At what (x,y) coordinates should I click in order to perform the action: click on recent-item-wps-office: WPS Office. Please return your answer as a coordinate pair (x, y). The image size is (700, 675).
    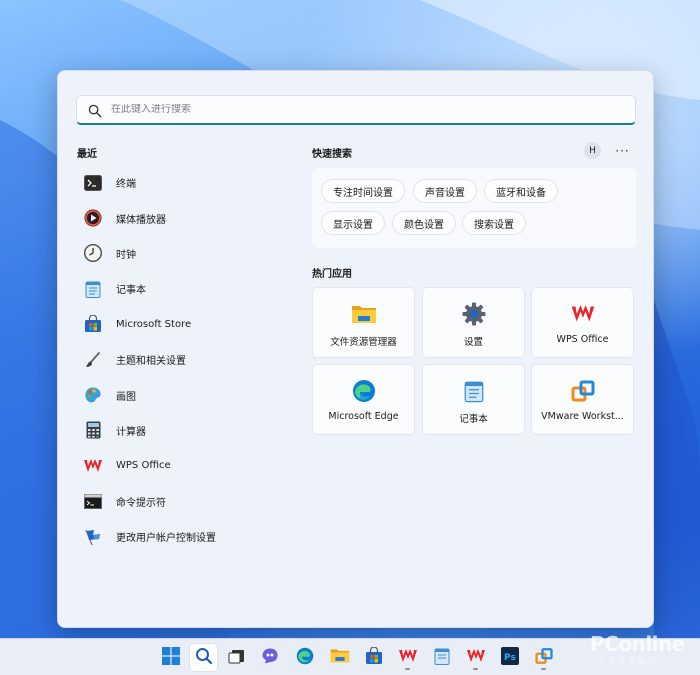
    Looking at the image, I should click on (183, 465).